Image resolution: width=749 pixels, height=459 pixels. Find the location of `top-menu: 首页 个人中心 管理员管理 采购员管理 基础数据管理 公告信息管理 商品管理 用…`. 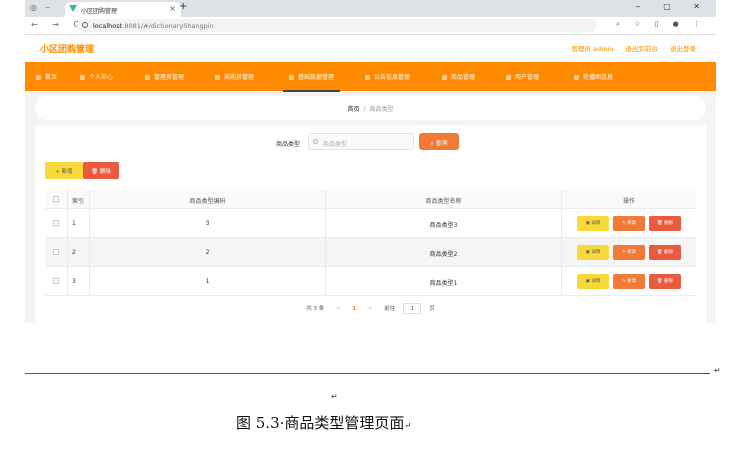

top-menu: 首页 个人中心 管理员管理 采购员管理 基础数据管理 公告信息管理 商品管理 用… is located at coordinates (370, 77).